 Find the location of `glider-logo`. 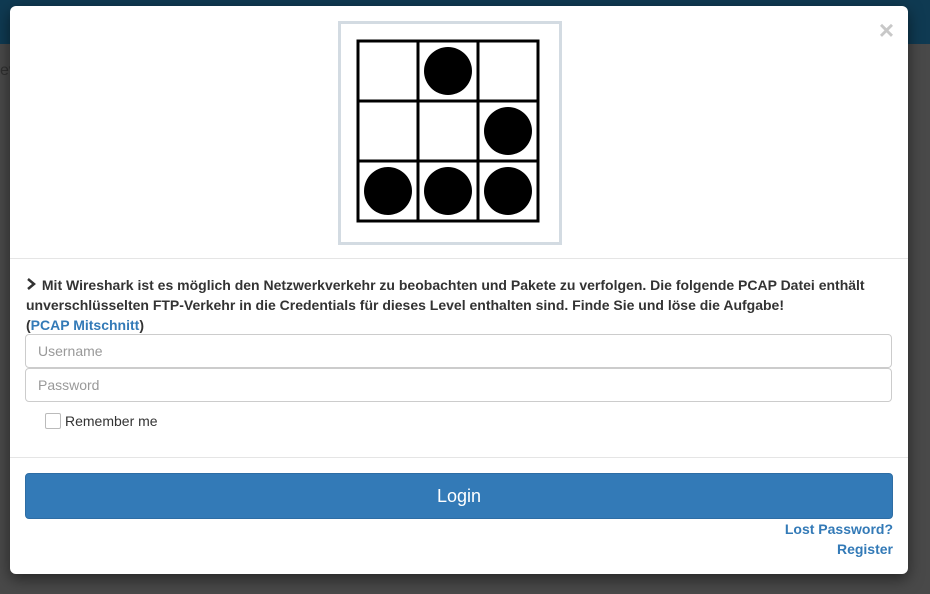

glider-logo is located at coordinates (450, 133).